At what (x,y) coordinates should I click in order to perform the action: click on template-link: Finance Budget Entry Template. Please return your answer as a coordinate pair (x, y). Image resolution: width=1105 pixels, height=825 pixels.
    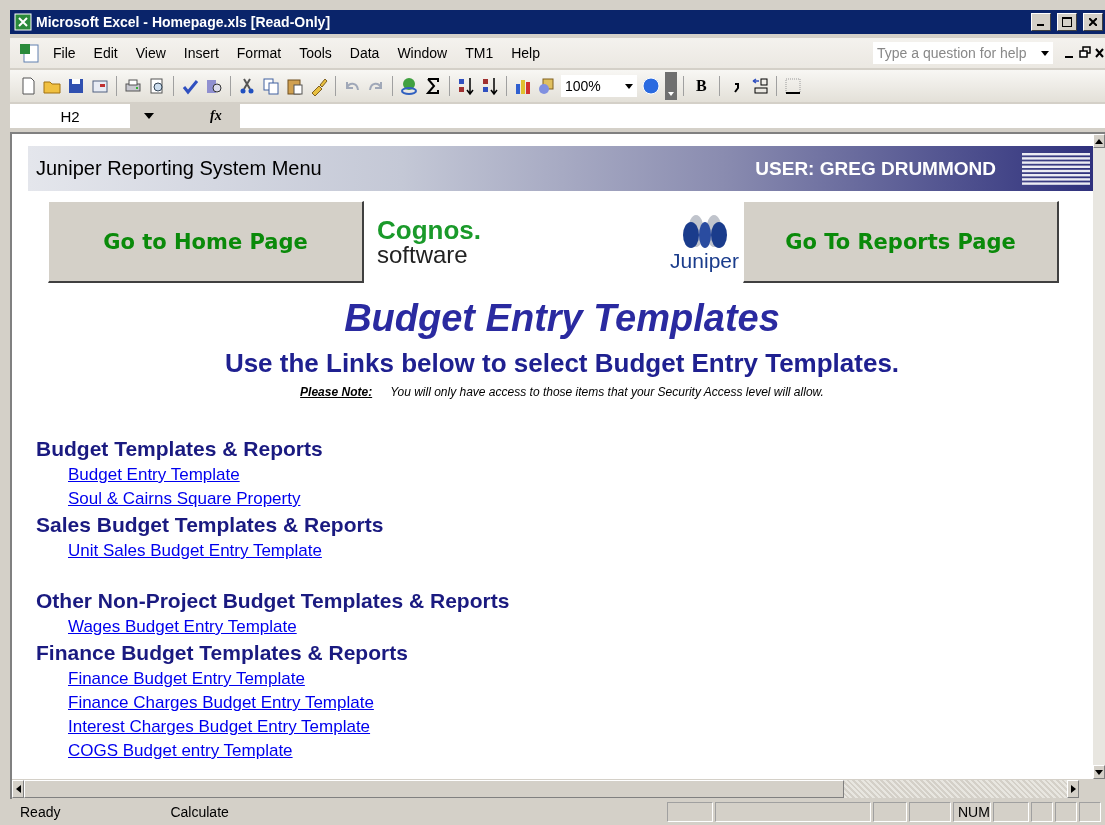
    Looking at the image, I should click on (186, 679).